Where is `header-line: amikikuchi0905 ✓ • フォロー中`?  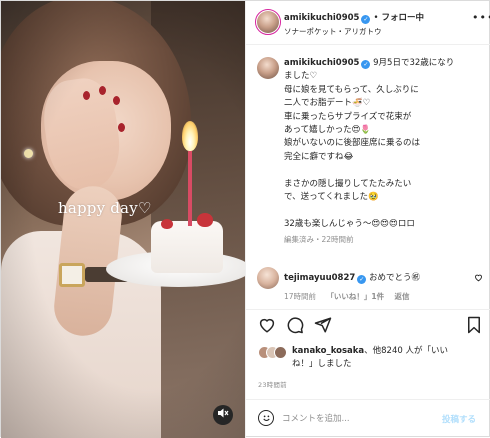 header-line: amikikuchi0905 ✓ • フォロー中 is located at coordinates (354, 17).